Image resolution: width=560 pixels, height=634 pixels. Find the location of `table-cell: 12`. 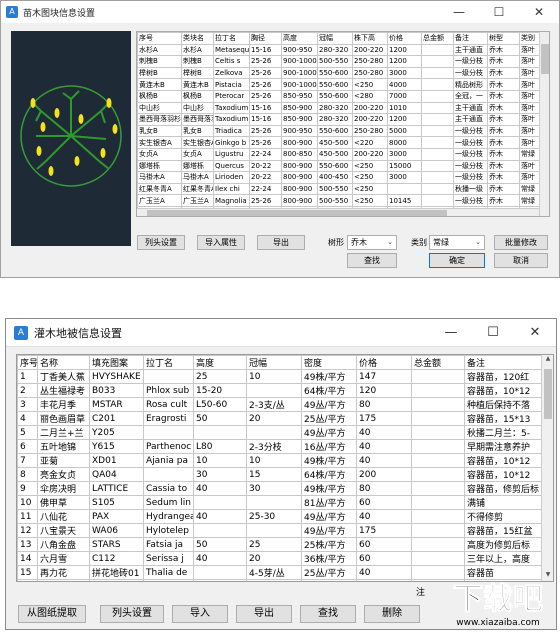

table-cell: 12 is located at coordinates (28, 531).